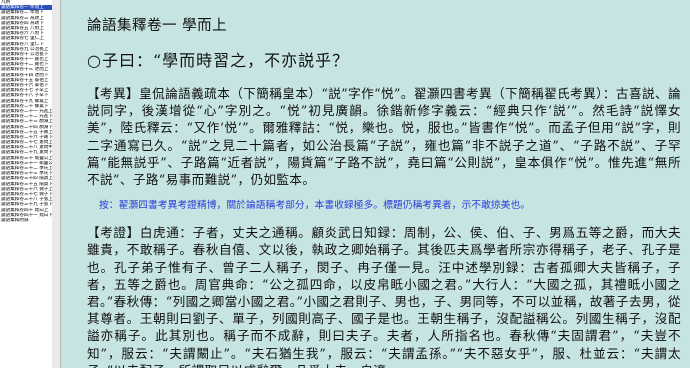  Describe the element at coordinates (26, 69) in the screenshot. I see `toc-item: 論語集釋卷十三 述而上` at that location.